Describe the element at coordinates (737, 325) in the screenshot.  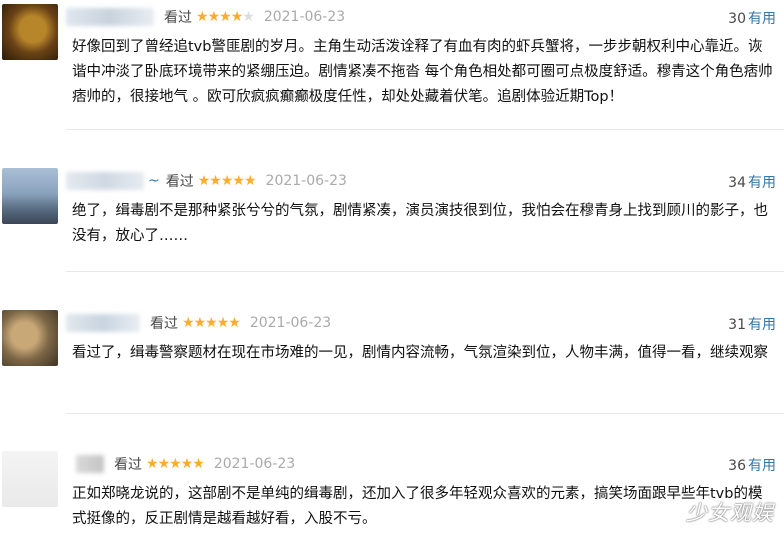
I see `vote-count: 31` at that location.